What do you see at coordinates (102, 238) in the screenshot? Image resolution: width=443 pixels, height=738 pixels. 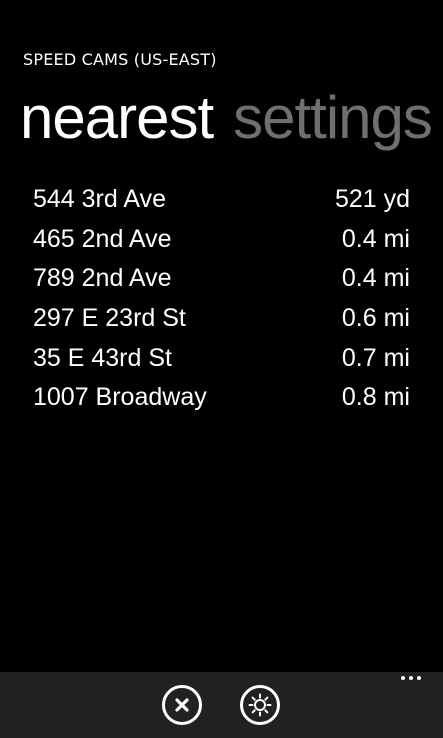 I see `camera-address: 465 2nd Ave` at bounding box center [102, 238].